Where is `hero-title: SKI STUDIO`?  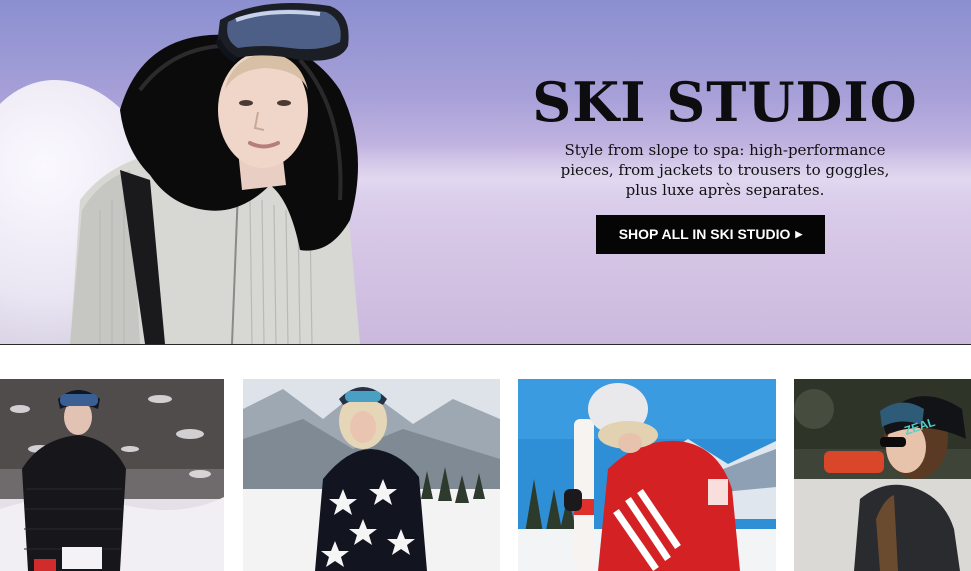 hero-title: SKI STUDIO is located at coordinates (725, 102).